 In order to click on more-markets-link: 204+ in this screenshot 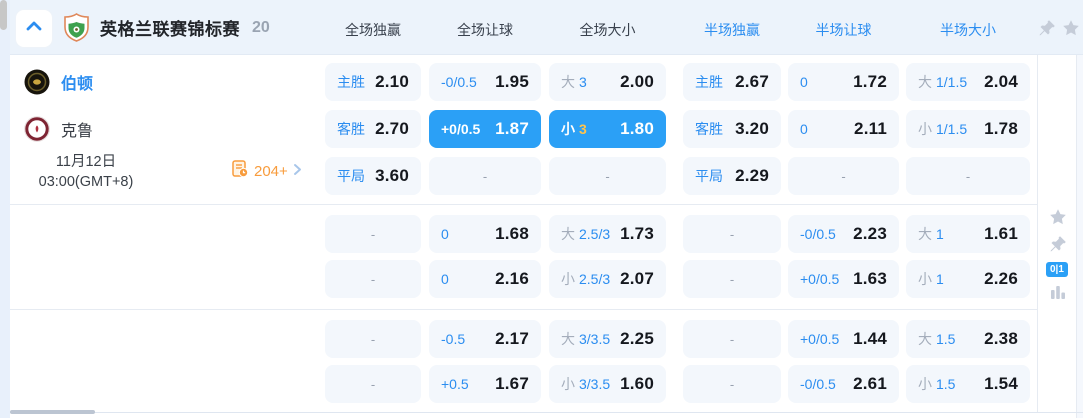, I will do `click(267, 171)`.